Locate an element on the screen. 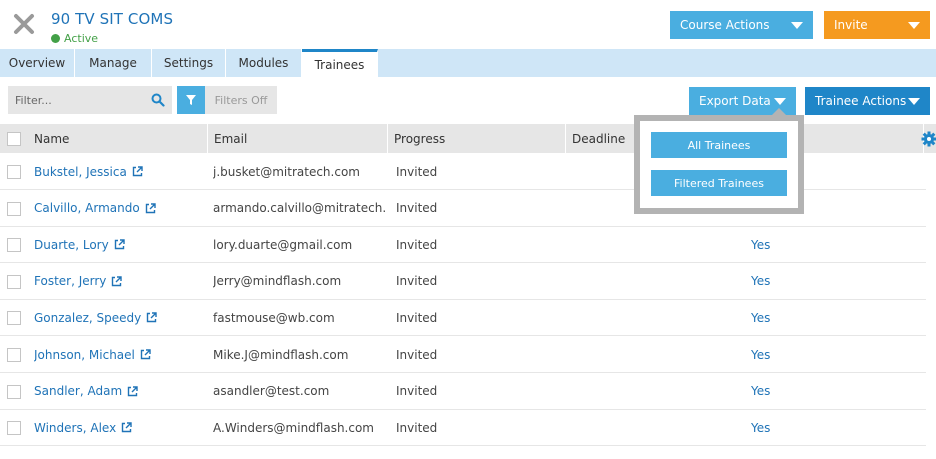 The width and height of the screenshot is (936, 459). export-all-trainees: All Trainees is located at coordinates (719, 145).